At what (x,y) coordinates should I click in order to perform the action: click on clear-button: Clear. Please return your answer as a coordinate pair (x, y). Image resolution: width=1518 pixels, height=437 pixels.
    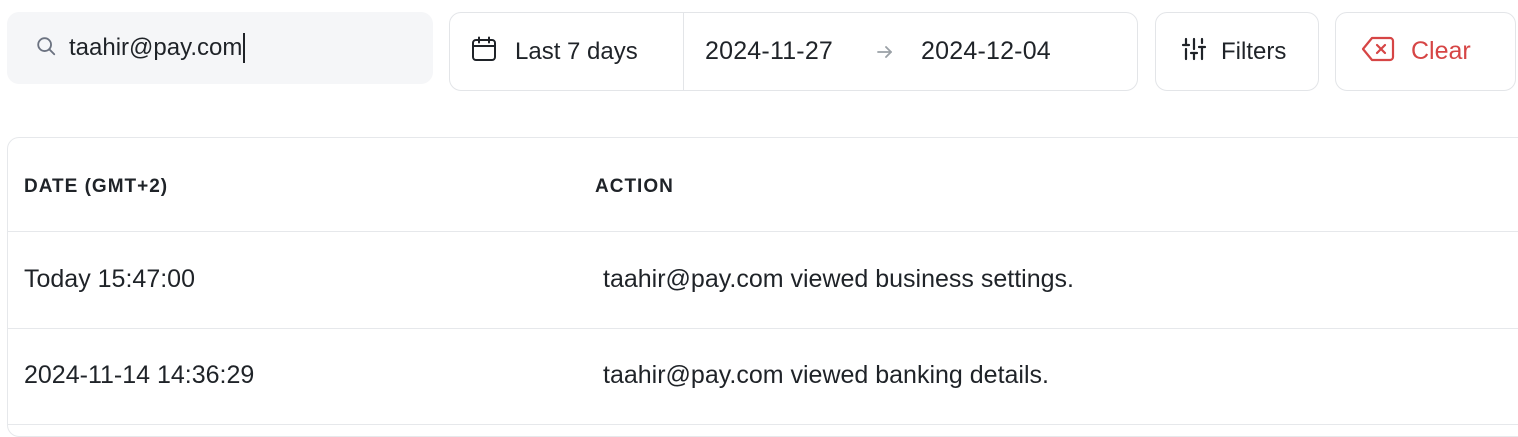
    Looking at the image, I should click on (1425, 51).